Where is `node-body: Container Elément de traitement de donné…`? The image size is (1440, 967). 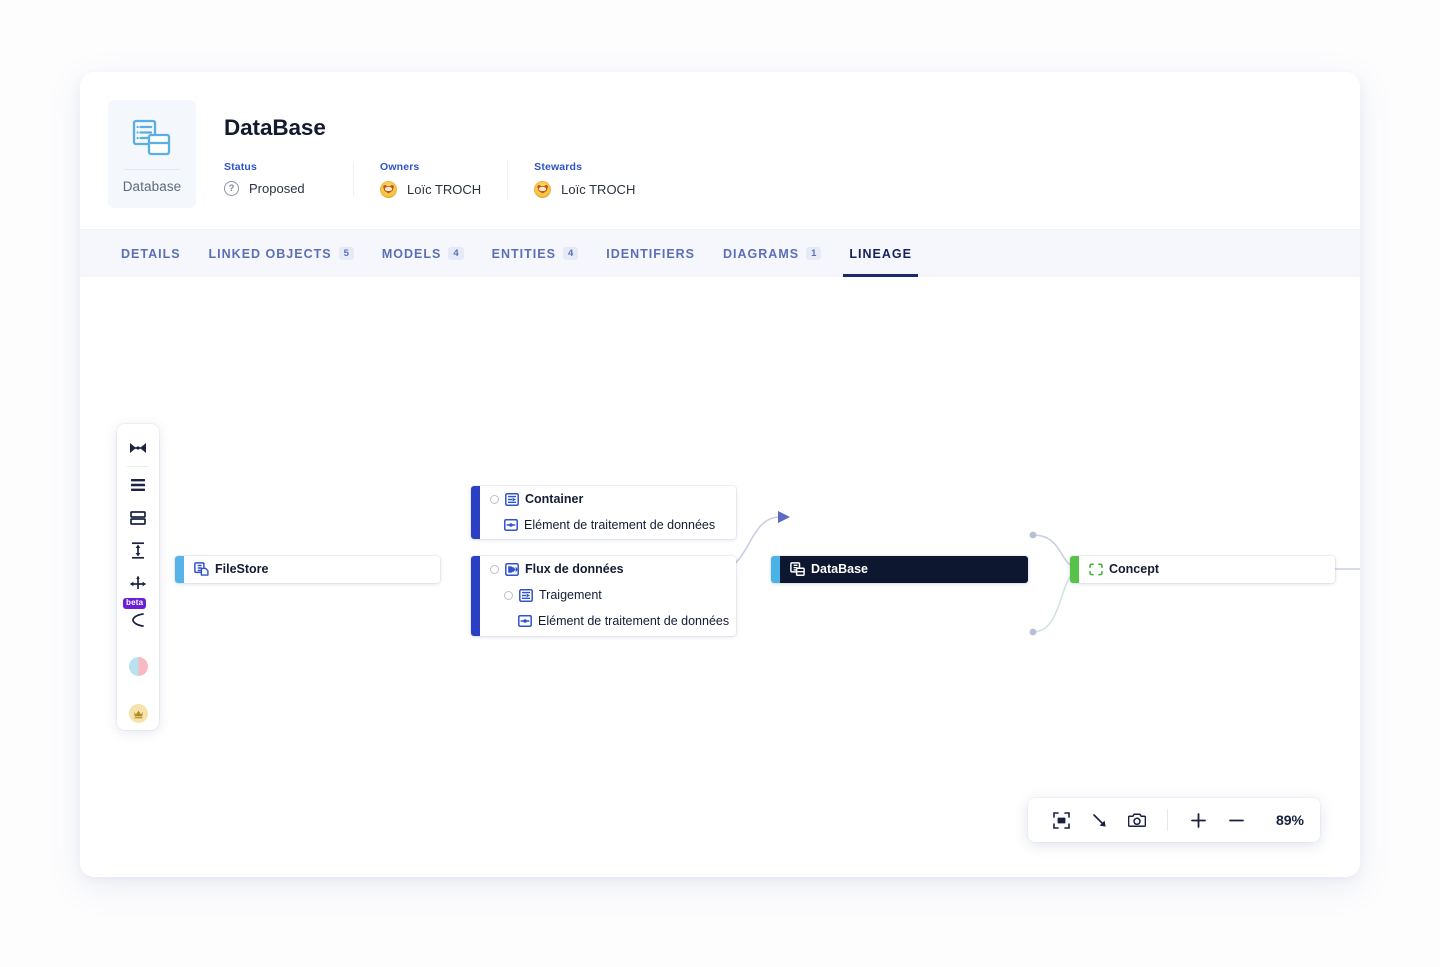 node-body: Container Elément de traitement de donné… is located at coordinates (608, 512).